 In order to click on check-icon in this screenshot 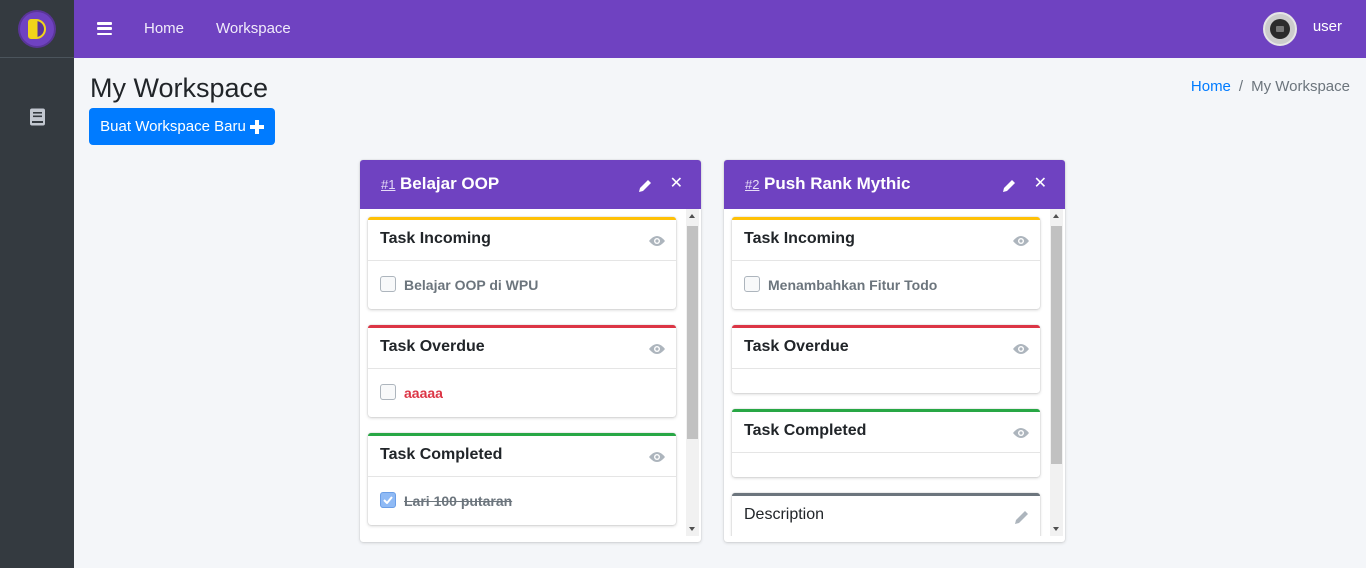, I will do `click(388, 500)`.